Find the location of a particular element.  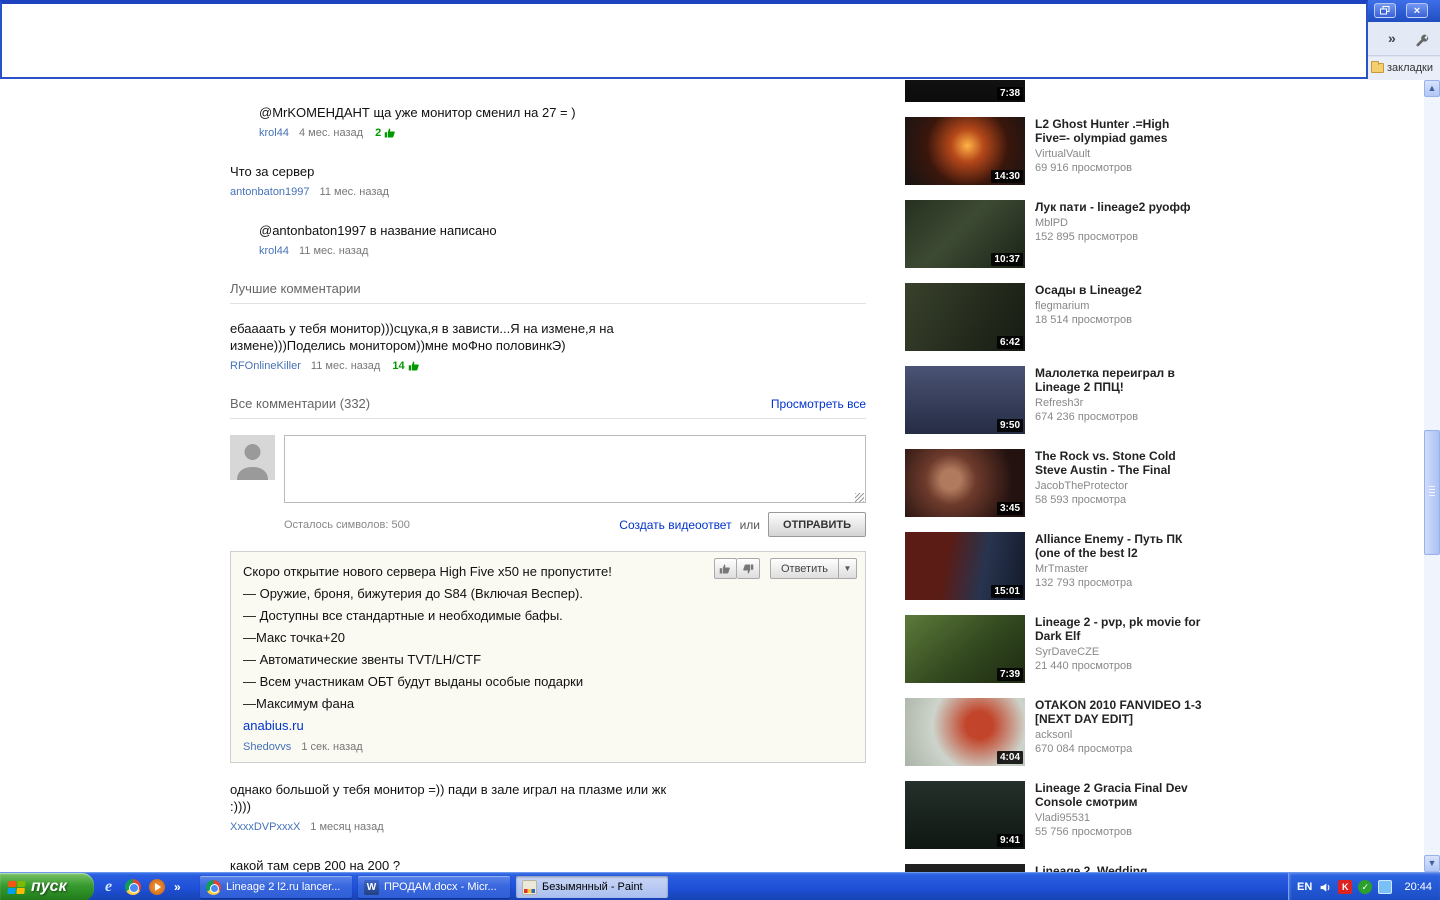

video-author: Refresh3r is located at coordinates (1121, 403).